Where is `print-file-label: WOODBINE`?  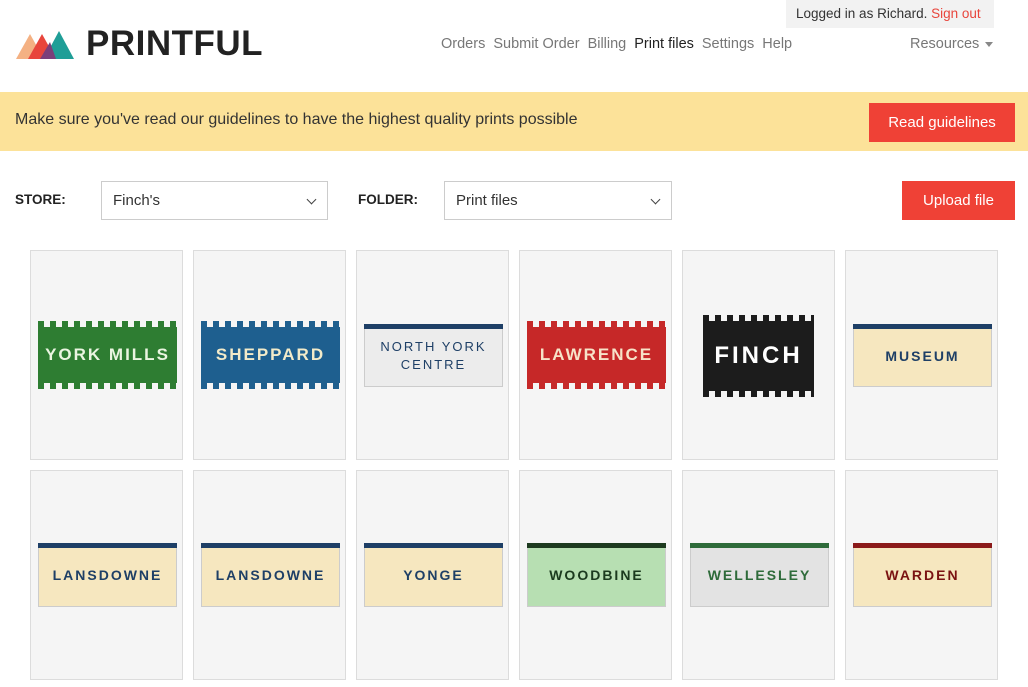
print-file-label: WOODBINE is located at coordinates (596, 575).